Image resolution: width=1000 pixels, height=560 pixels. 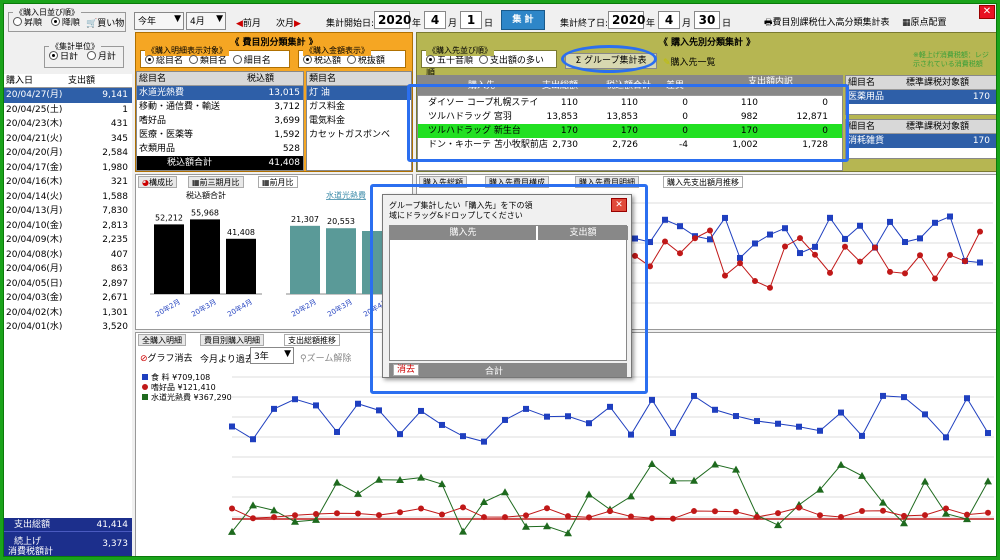 I want to click on month-select: 4月 ▼, so click(x=206, y=21).